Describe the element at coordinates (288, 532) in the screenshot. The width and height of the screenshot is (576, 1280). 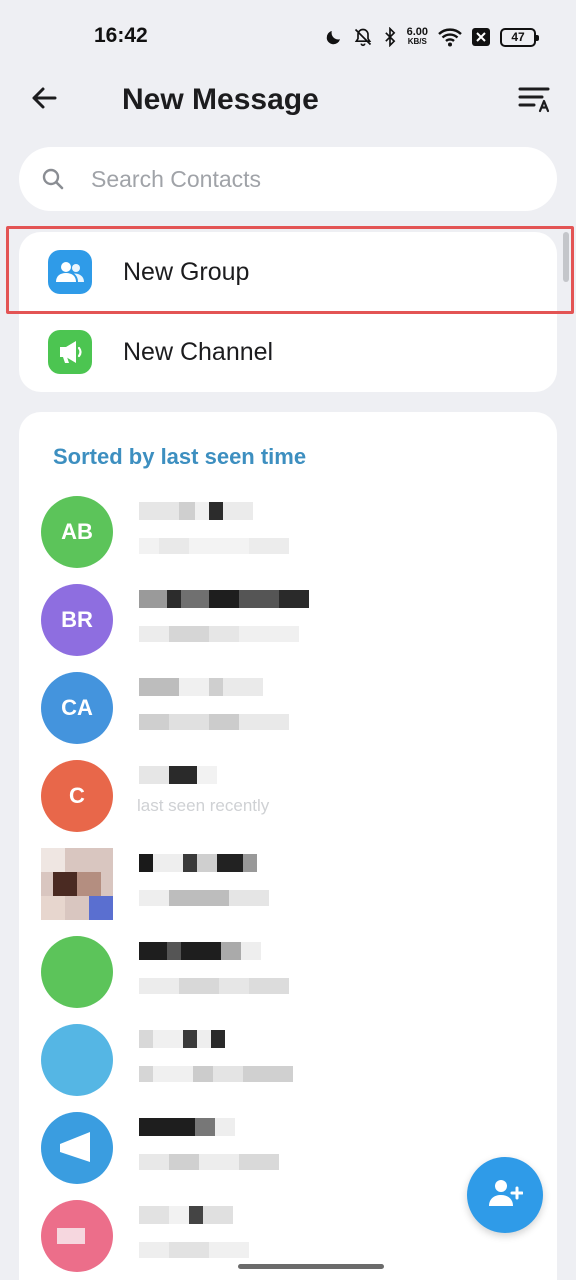
I see `contact-row: AB` at that location.